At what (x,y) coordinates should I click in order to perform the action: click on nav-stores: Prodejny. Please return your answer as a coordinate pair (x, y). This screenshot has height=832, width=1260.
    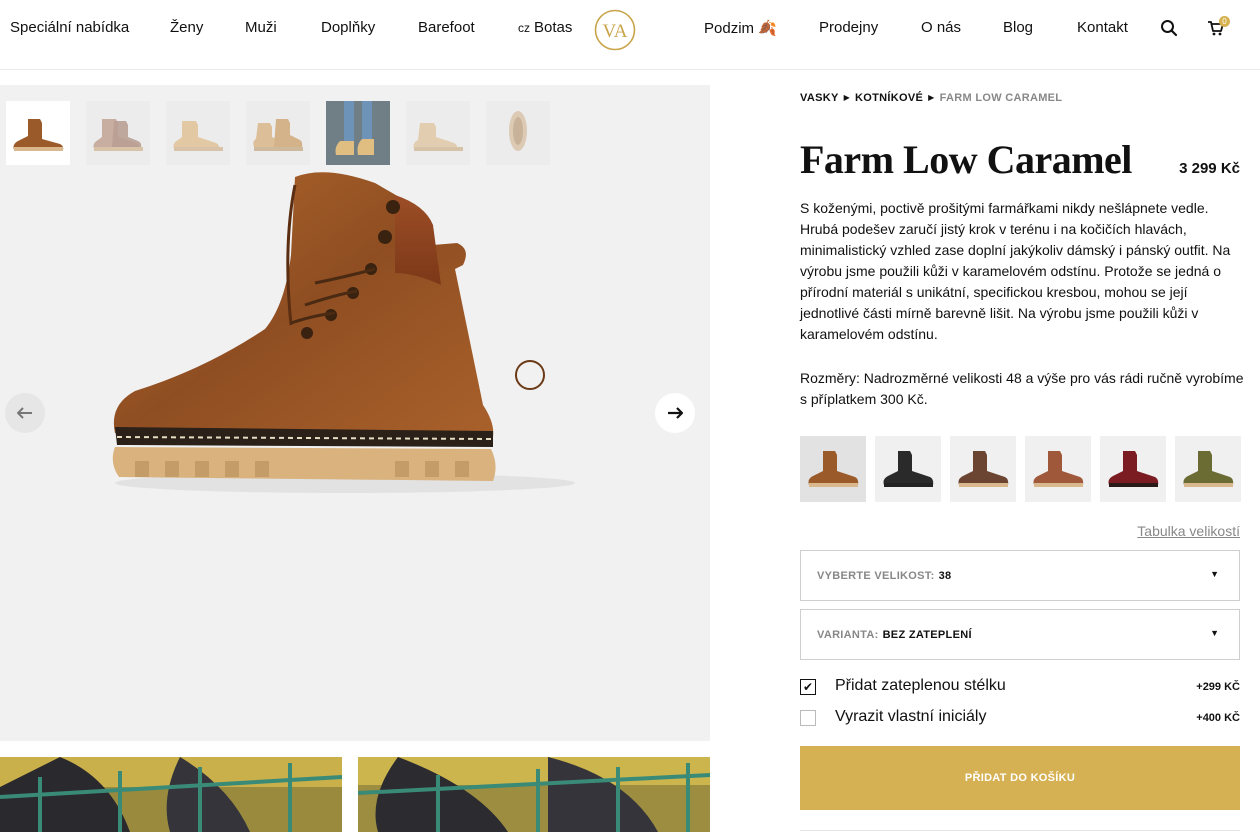
    Looking at the image, I should click on (848, 27).